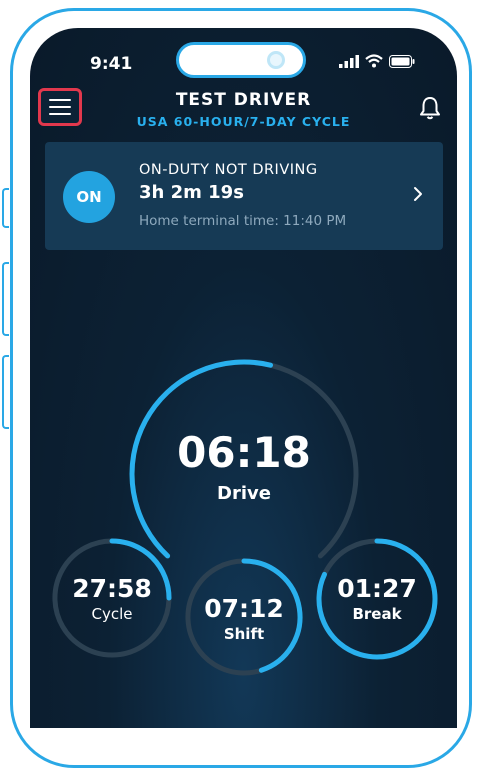  What do you see at coordinates (5, 299) in the screenshot?
I see `volume-up-button` at bounding box center [5, 299].